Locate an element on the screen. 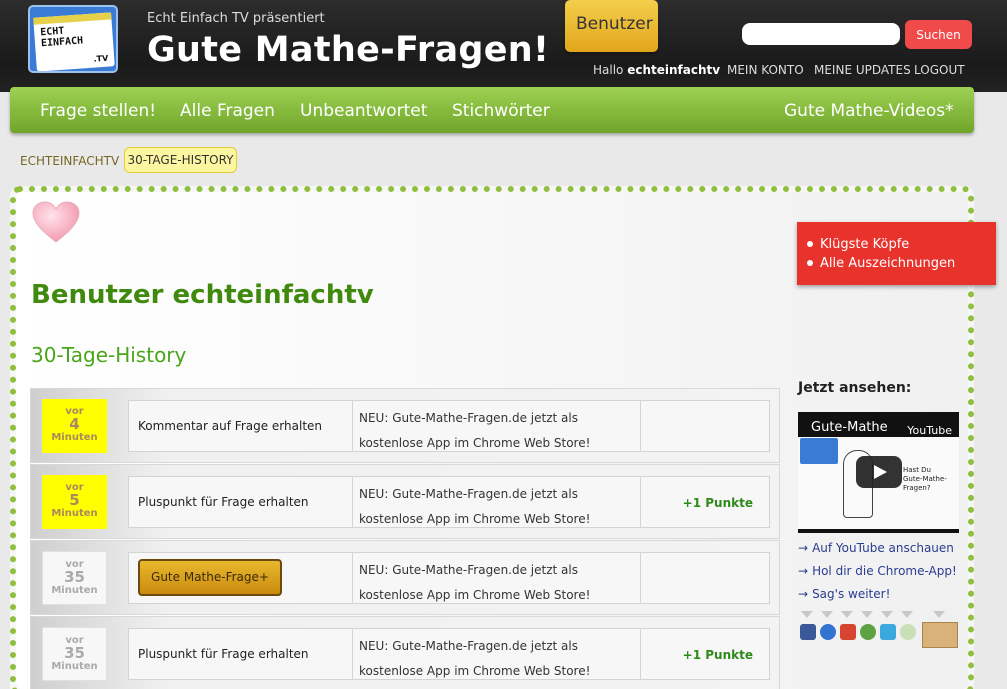 The image size is (1007, 689). video-caption-text: Hast Du Gute-Mathe-Fragen? is located at coordinates (925, 479).